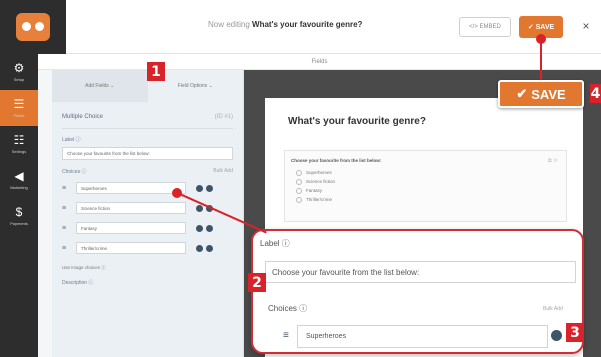  What do you see at coordinates (19, 115) in the screenshot?
I see `sidebar-item-label: Fields` at bounding box center [19, 115].